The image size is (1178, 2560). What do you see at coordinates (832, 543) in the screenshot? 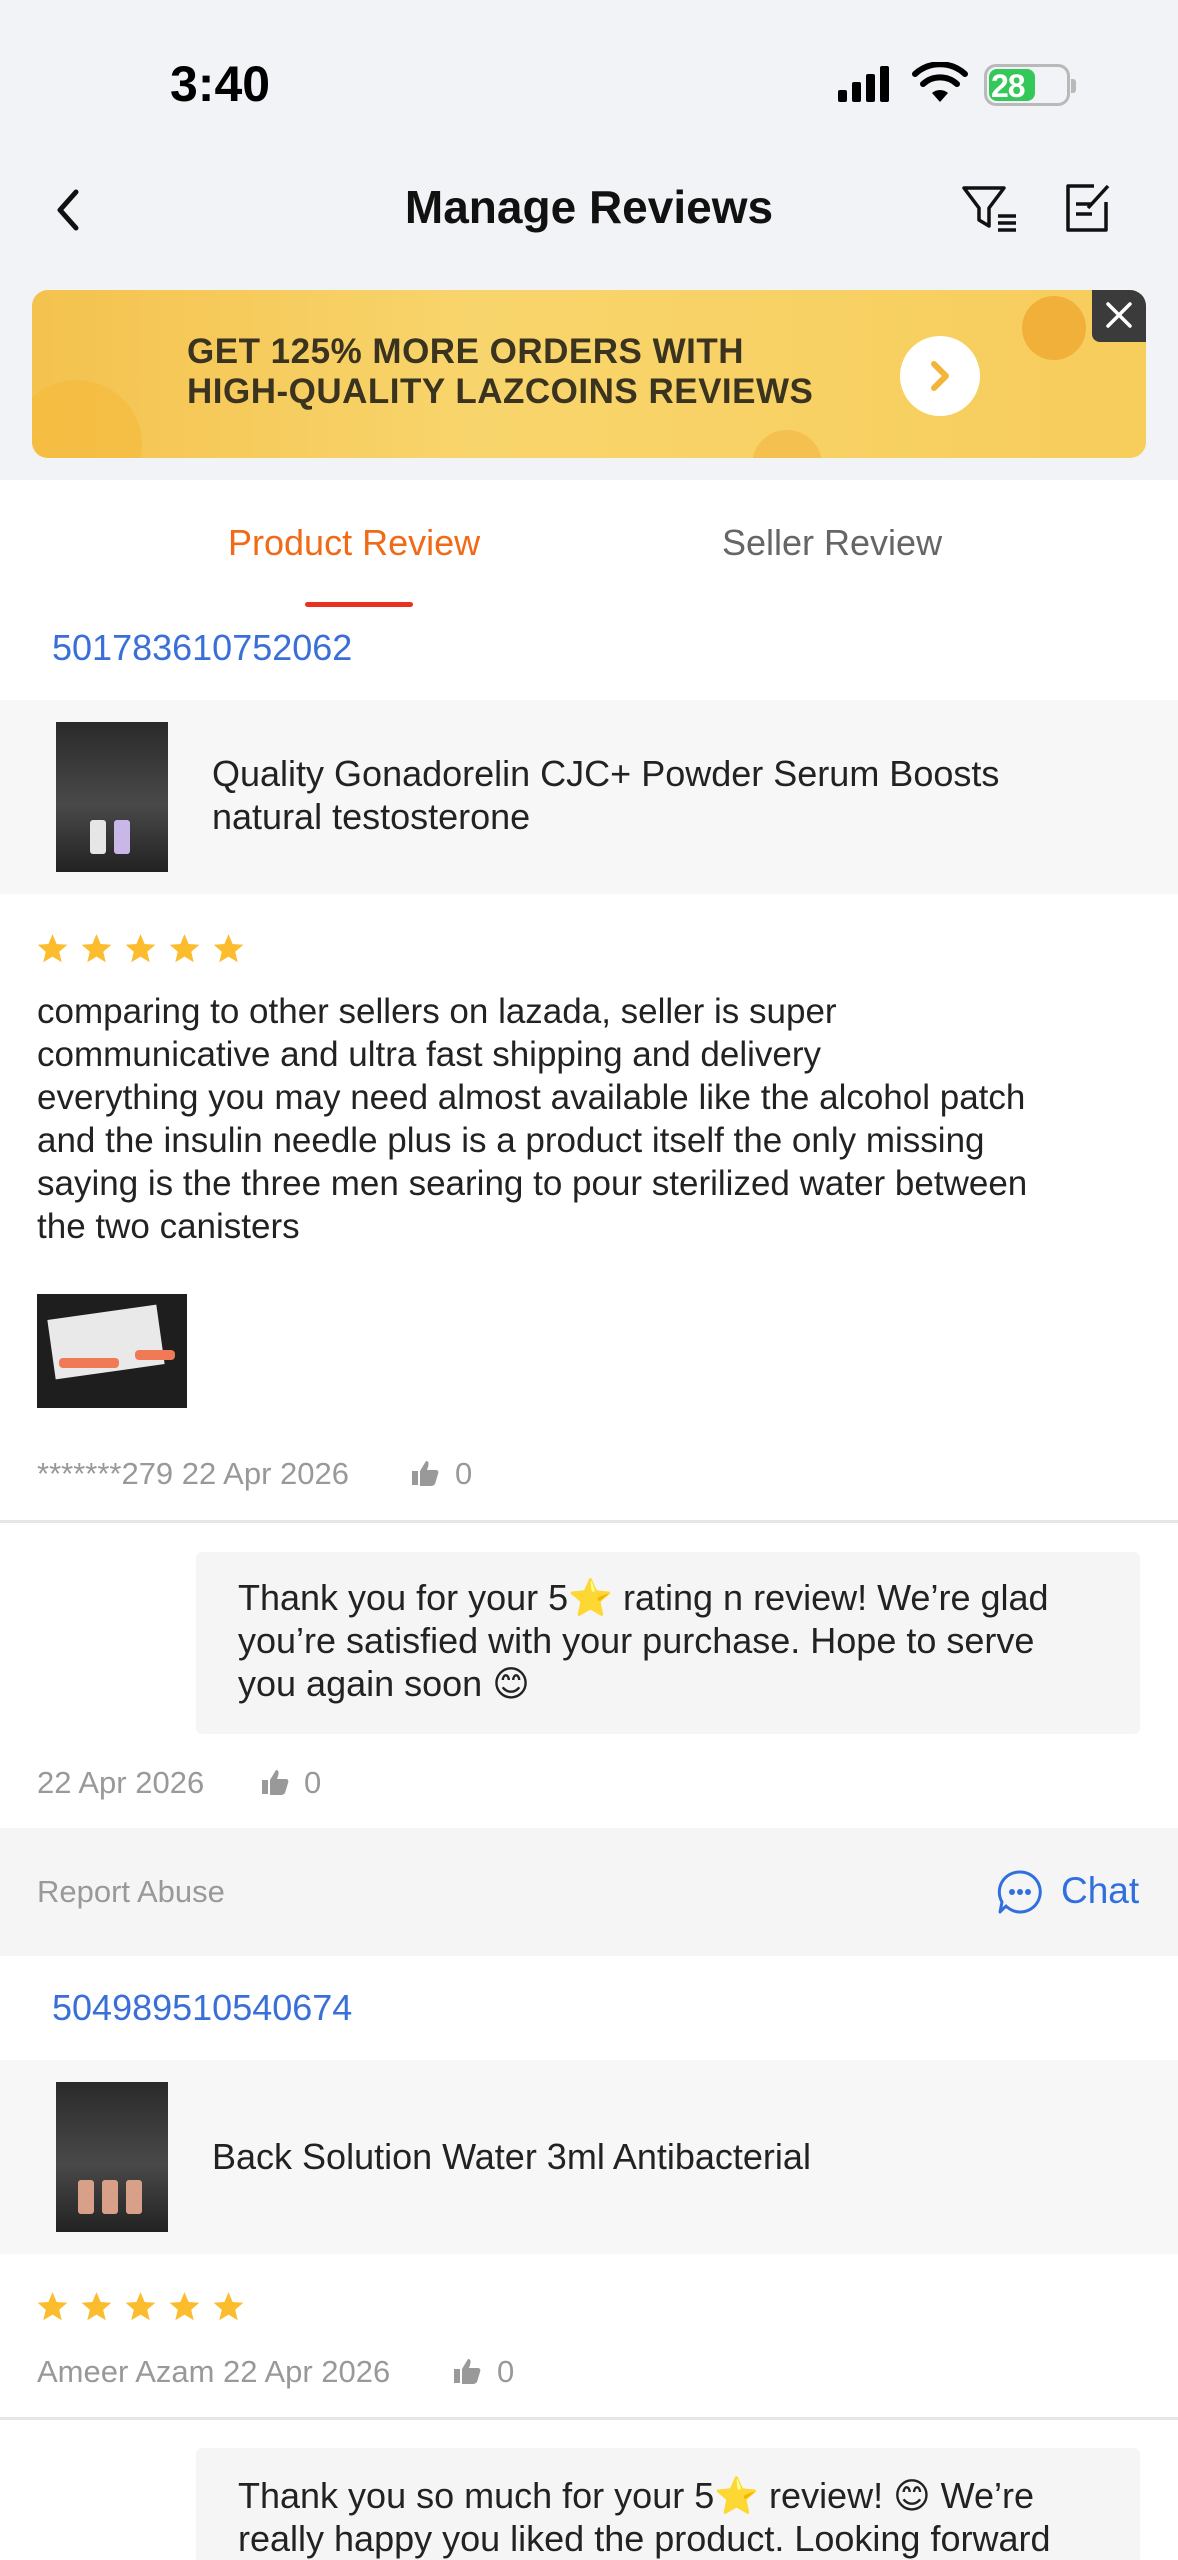
I see `tab-seller-review: Seller Review` at bounding box center [832, 543].